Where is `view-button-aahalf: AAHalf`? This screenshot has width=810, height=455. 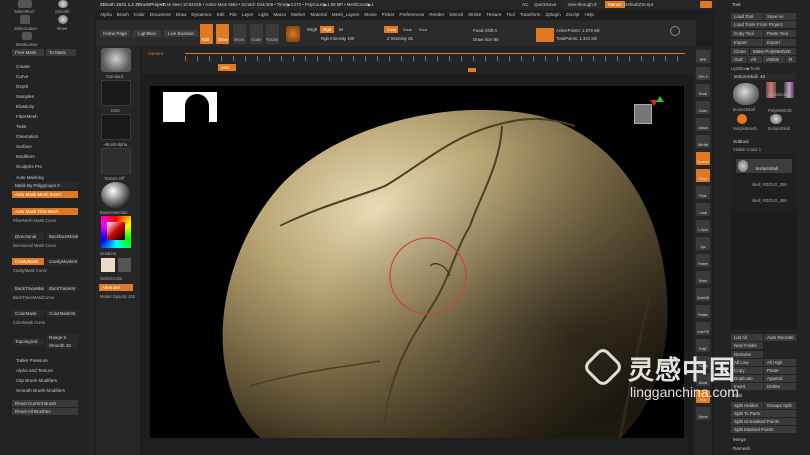
view-button-aahalf: AAHalf is located at coordinates (703, 141).